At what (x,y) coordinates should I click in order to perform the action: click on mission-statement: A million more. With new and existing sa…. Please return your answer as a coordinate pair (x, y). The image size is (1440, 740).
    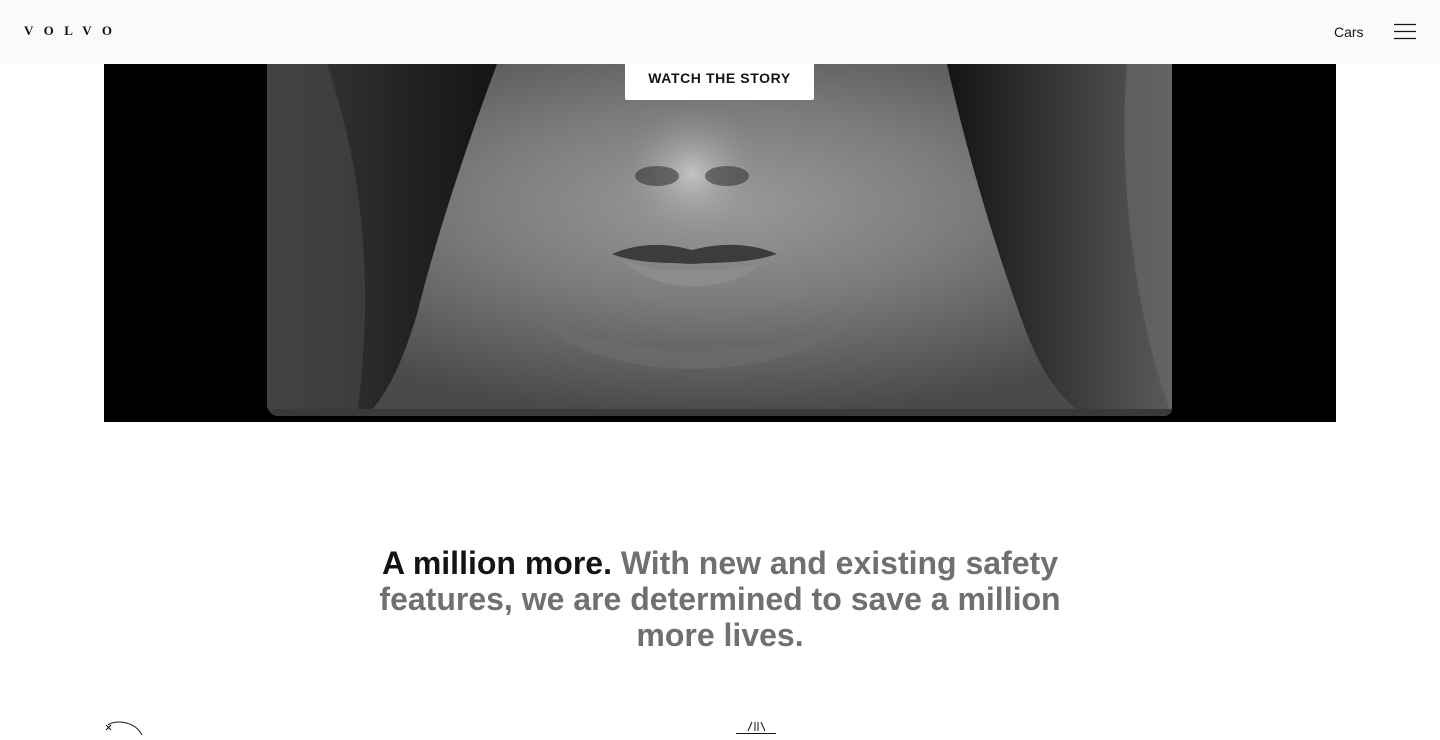
    Looking at the image, I should click on (720, 599).